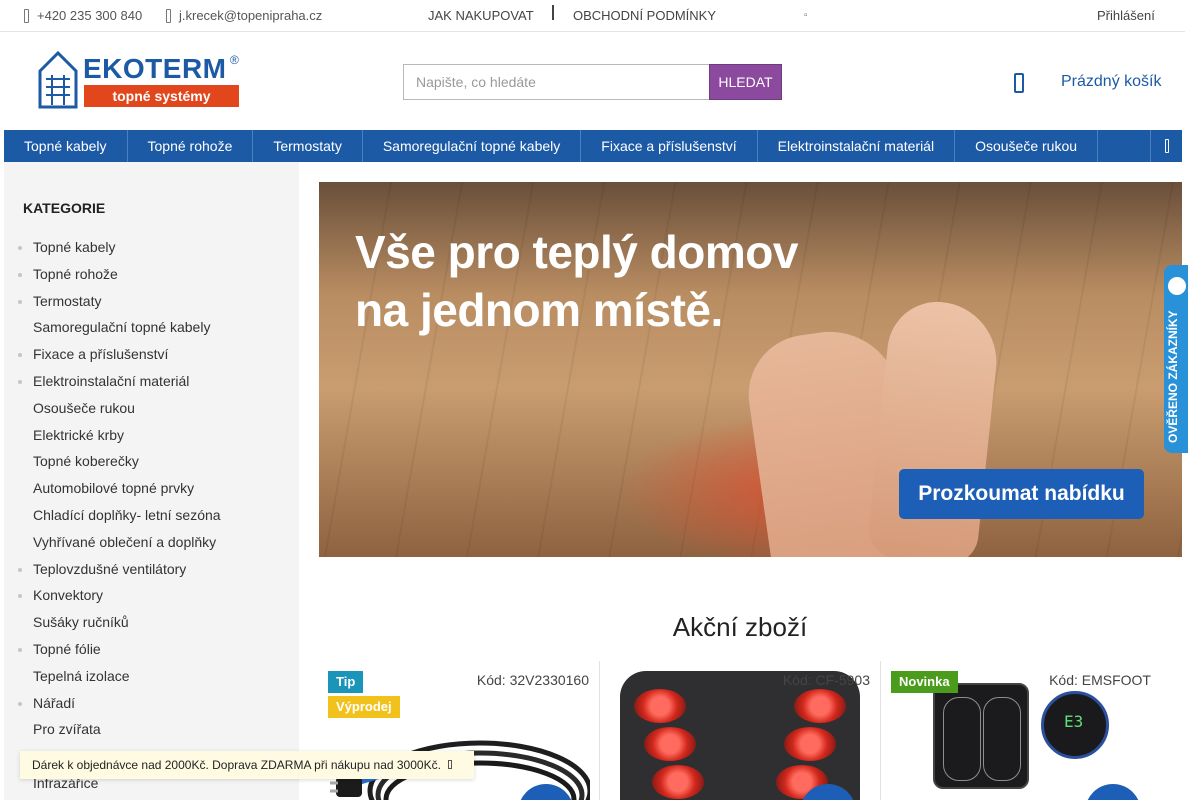 This screenshot has height=800, width=1200. I want to click on sidebar-category-label: Sušáky ručníků, so click(81, 622).